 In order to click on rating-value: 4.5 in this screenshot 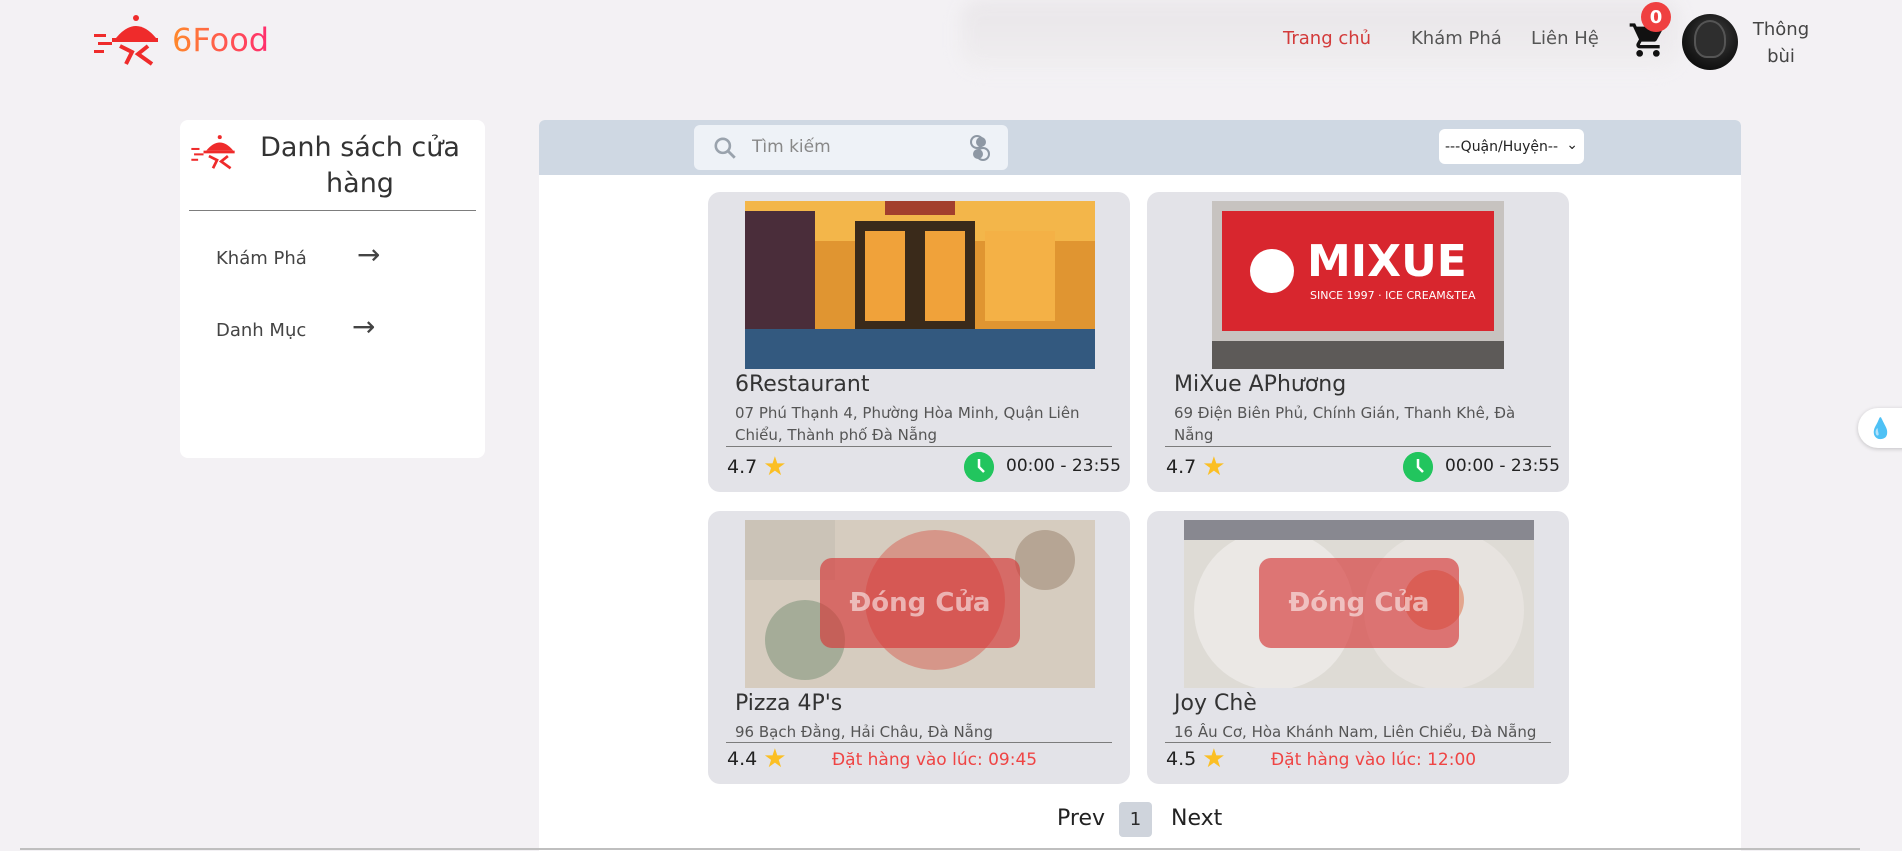, I will do `click(1181, 759)`.